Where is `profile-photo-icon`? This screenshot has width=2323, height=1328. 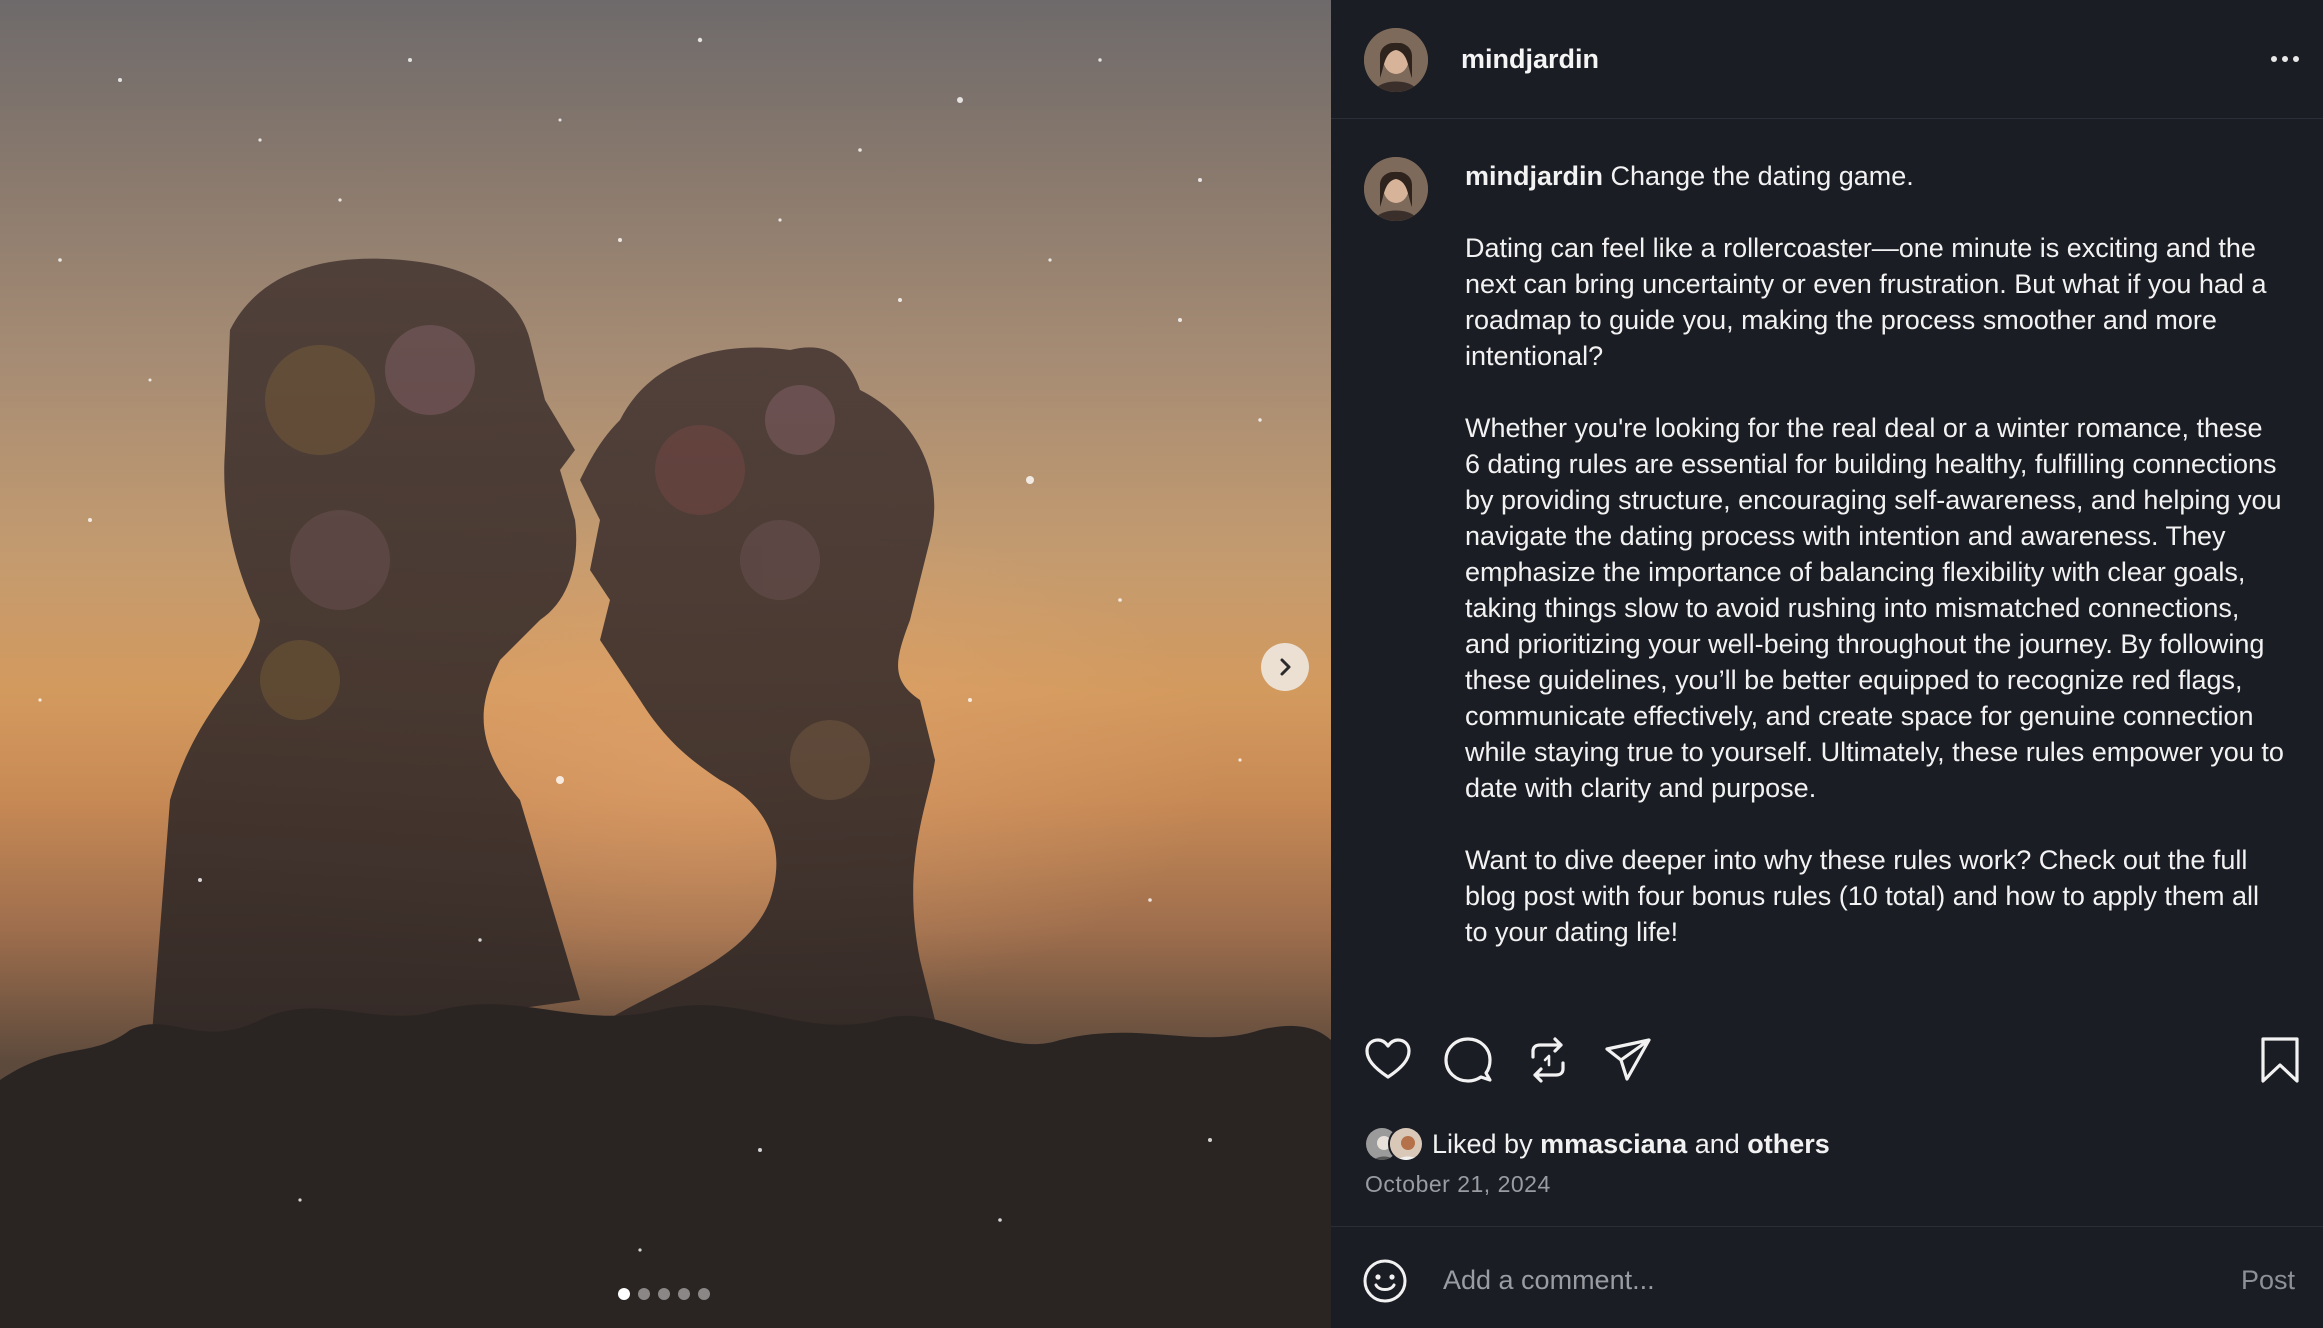 profile-photo-icon is located at coordinates (1396, 60).